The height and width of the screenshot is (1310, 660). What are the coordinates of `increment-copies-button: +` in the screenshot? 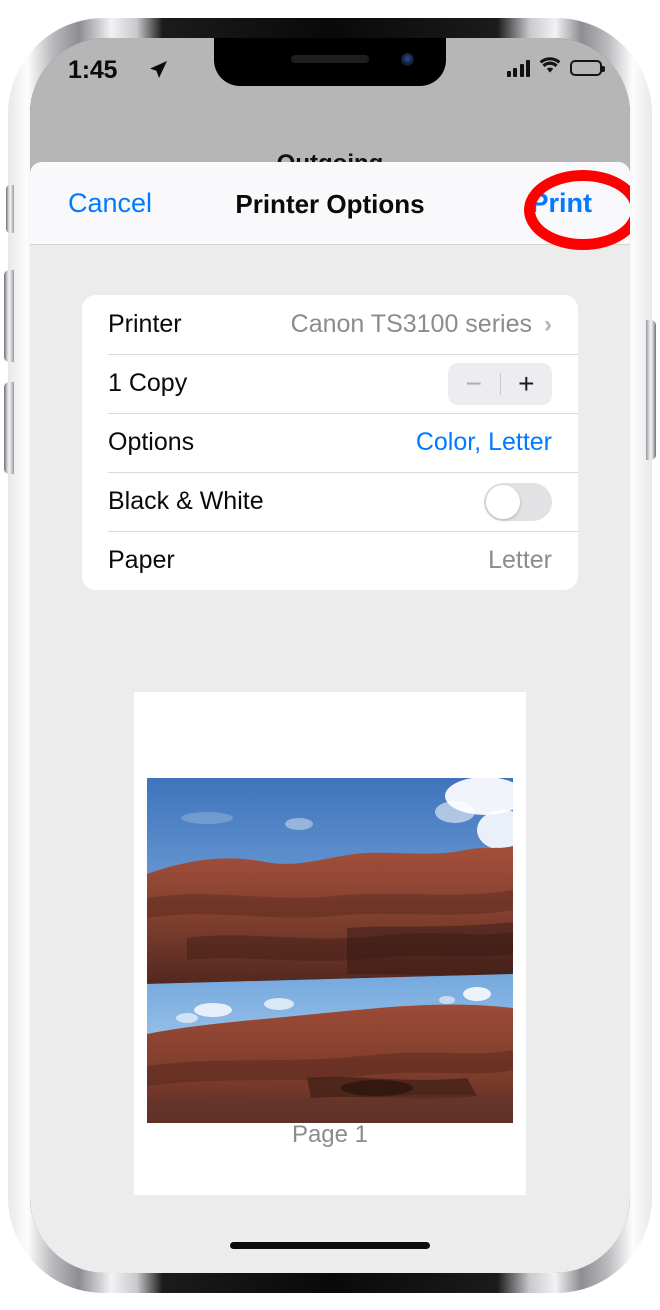 It's located at (527, 384).